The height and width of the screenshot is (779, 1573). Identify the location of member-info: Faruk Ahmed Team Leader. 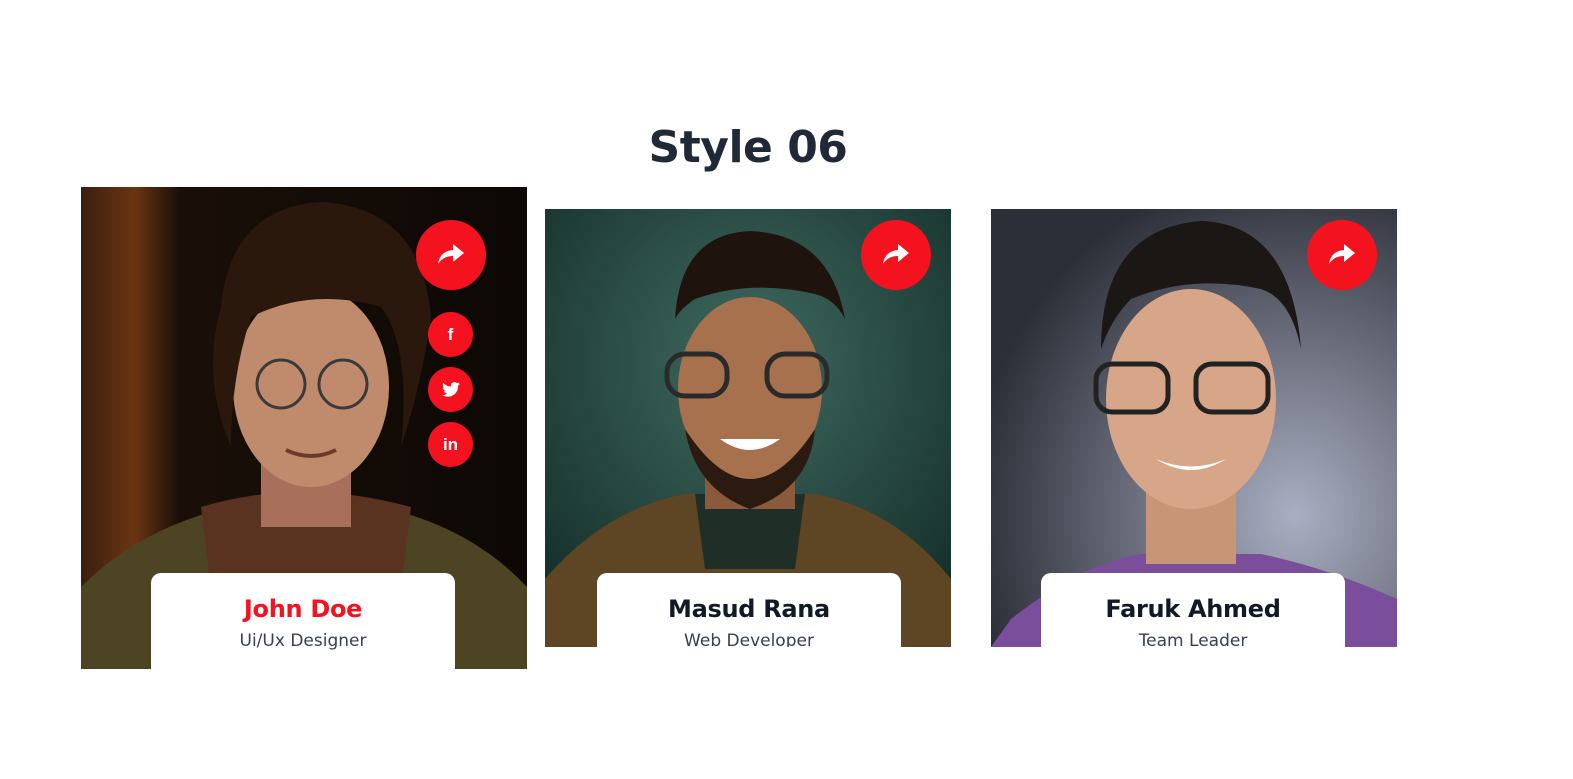
(1193, 610).